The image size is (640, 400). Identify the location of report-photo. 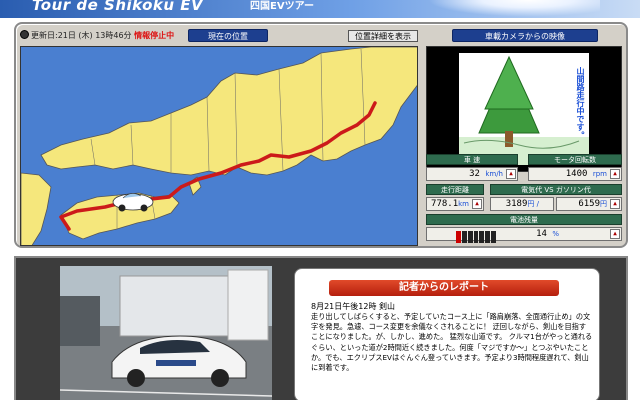
(166, 333).